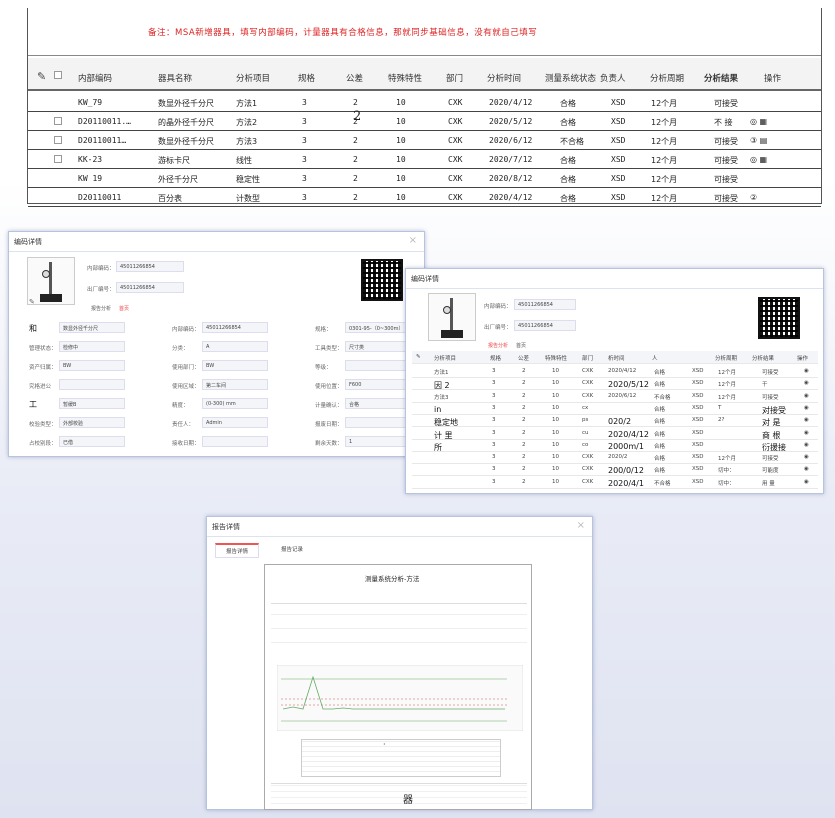 The height and width of the screenshot is (818, 835). I want to click on field-value: 合格, so click(378, 403).